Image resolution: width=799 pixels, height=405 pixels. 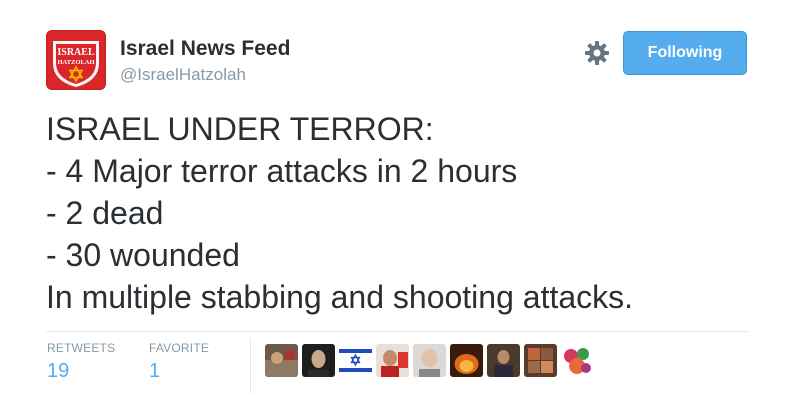 I want to click on retweets-stat: RETWEETS 19, so click(x=81, y=362).